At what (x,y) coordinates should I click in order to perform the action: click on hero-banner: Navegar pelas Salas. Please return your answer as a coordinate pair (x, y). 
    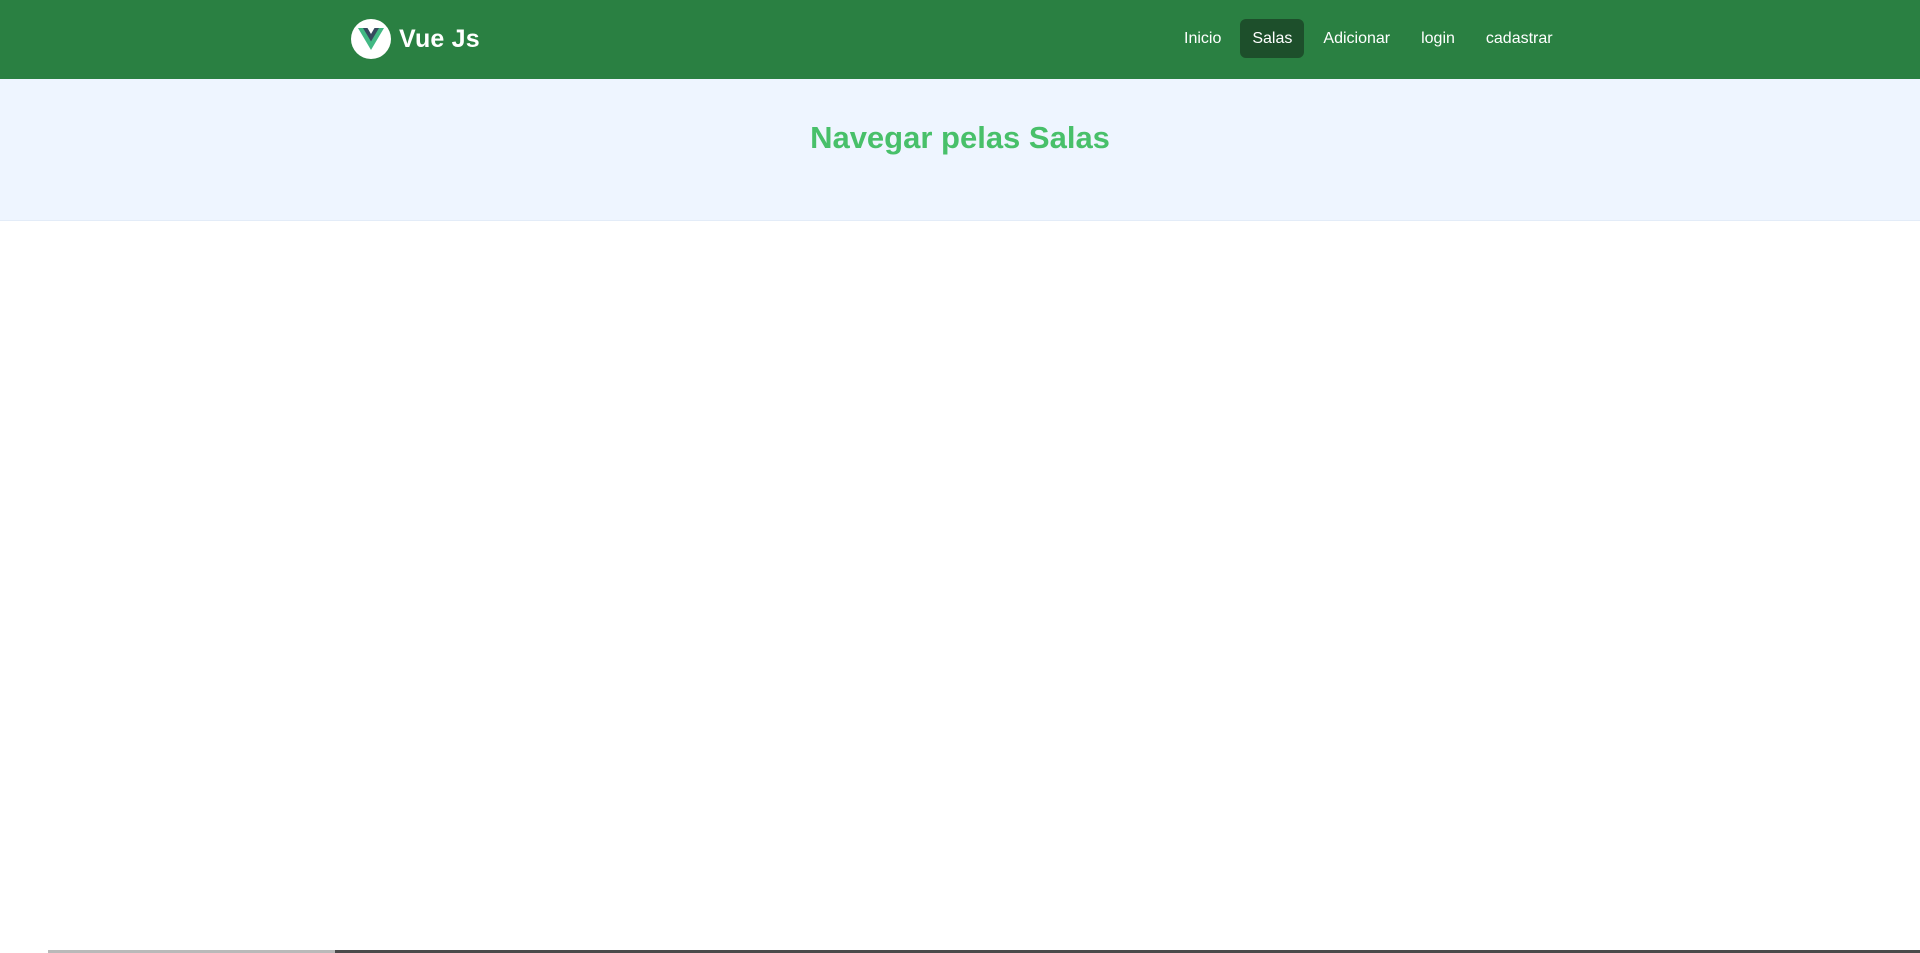
    Looking at the image, I should click on (960, 150).